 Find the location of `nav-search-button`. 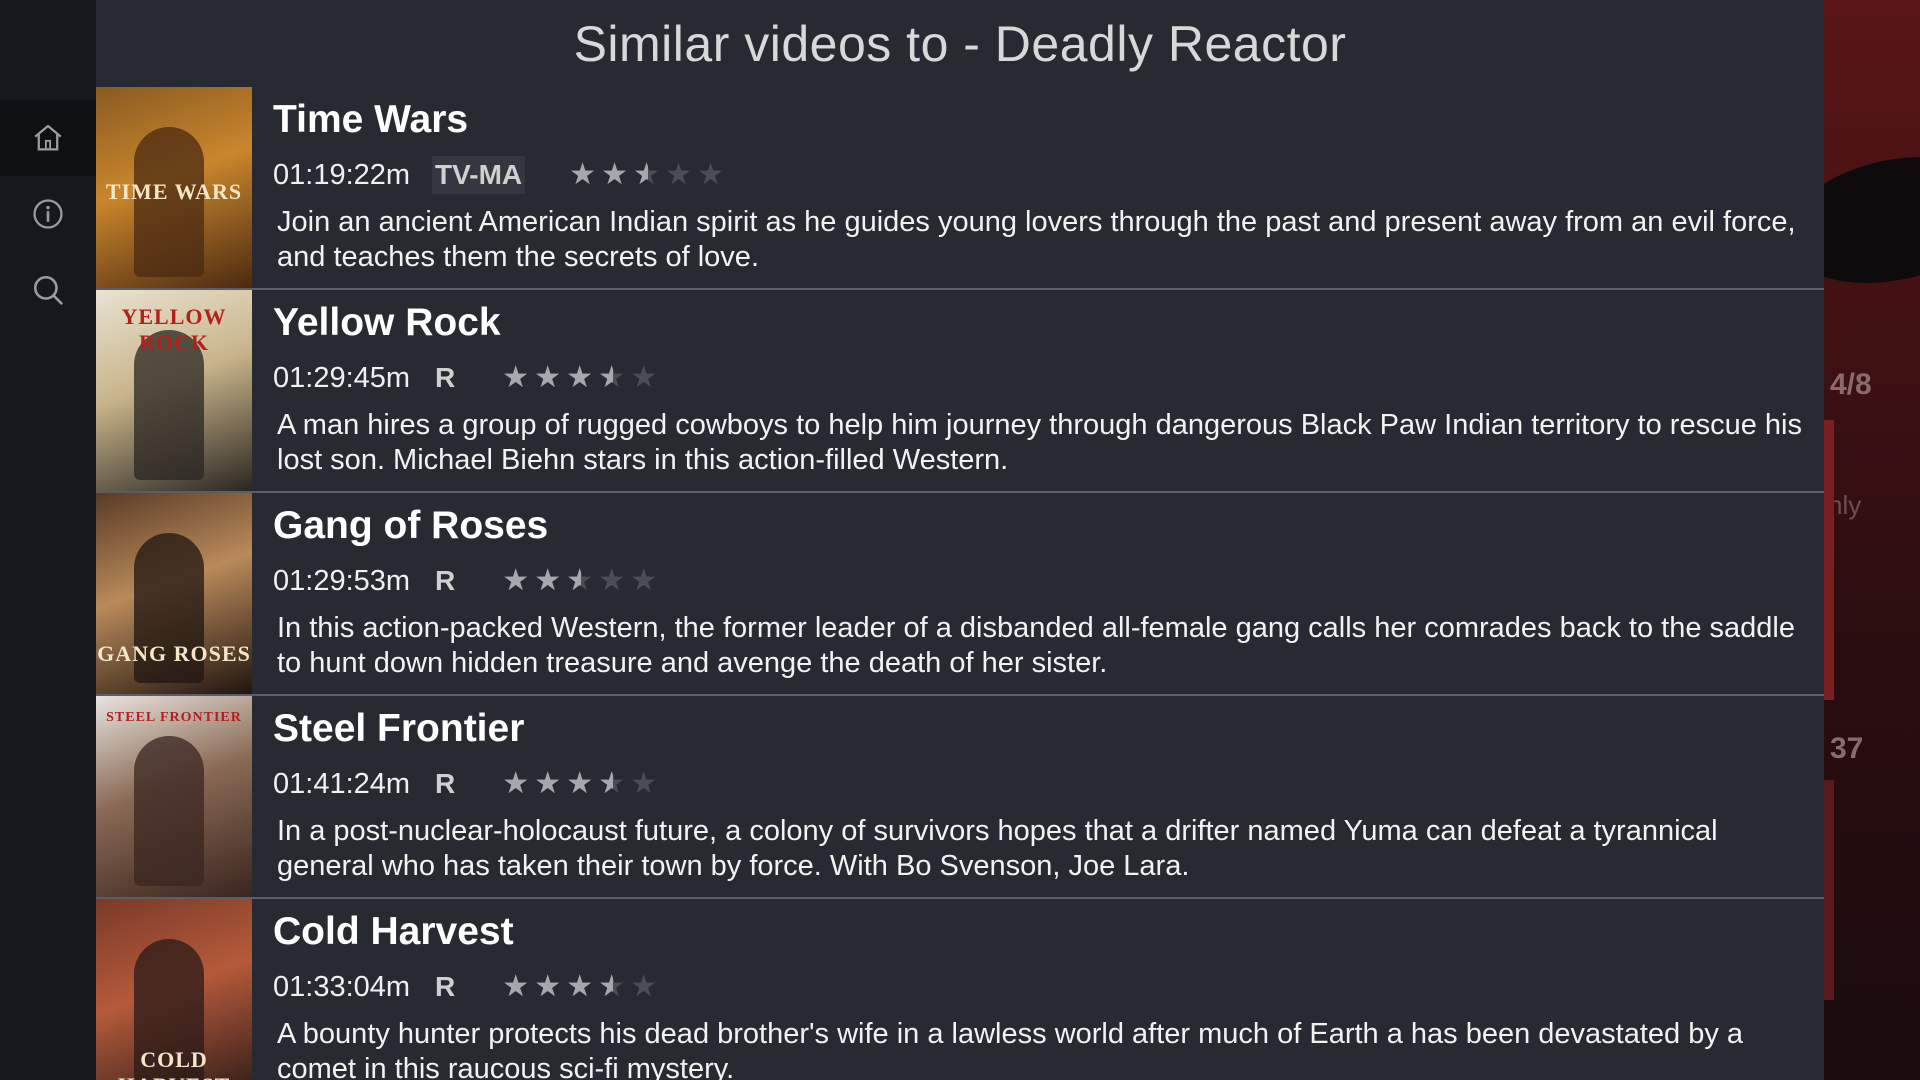

nav-search-button is located at coordinates (48, 290).